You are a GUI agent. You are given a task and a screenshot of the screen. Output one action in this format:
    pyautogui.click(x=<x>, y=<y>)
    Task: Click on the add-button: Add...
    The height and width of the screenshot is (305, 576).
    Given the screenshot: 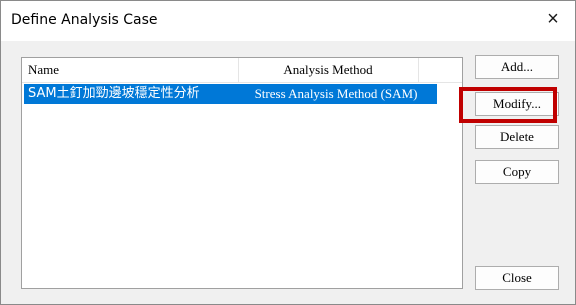 What is the action you would take?
    pyautogui.click(x=517, y=67)
    